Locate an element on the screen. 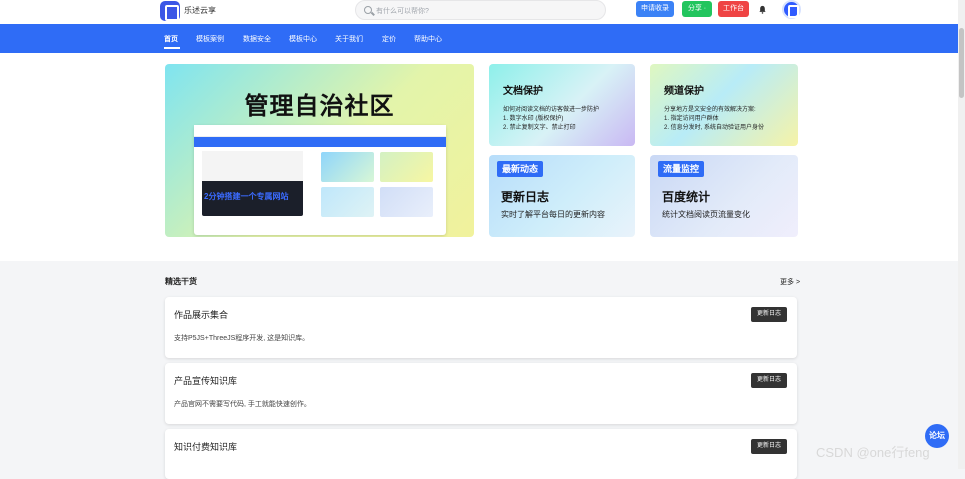 Image resolution: width=965 pixels, height=479 pixels. list-item: 作品展示集合 支持P5JS+ThreeJS程序开发, 这是知识库。 更新日志 is located at coordinates (481, 327).